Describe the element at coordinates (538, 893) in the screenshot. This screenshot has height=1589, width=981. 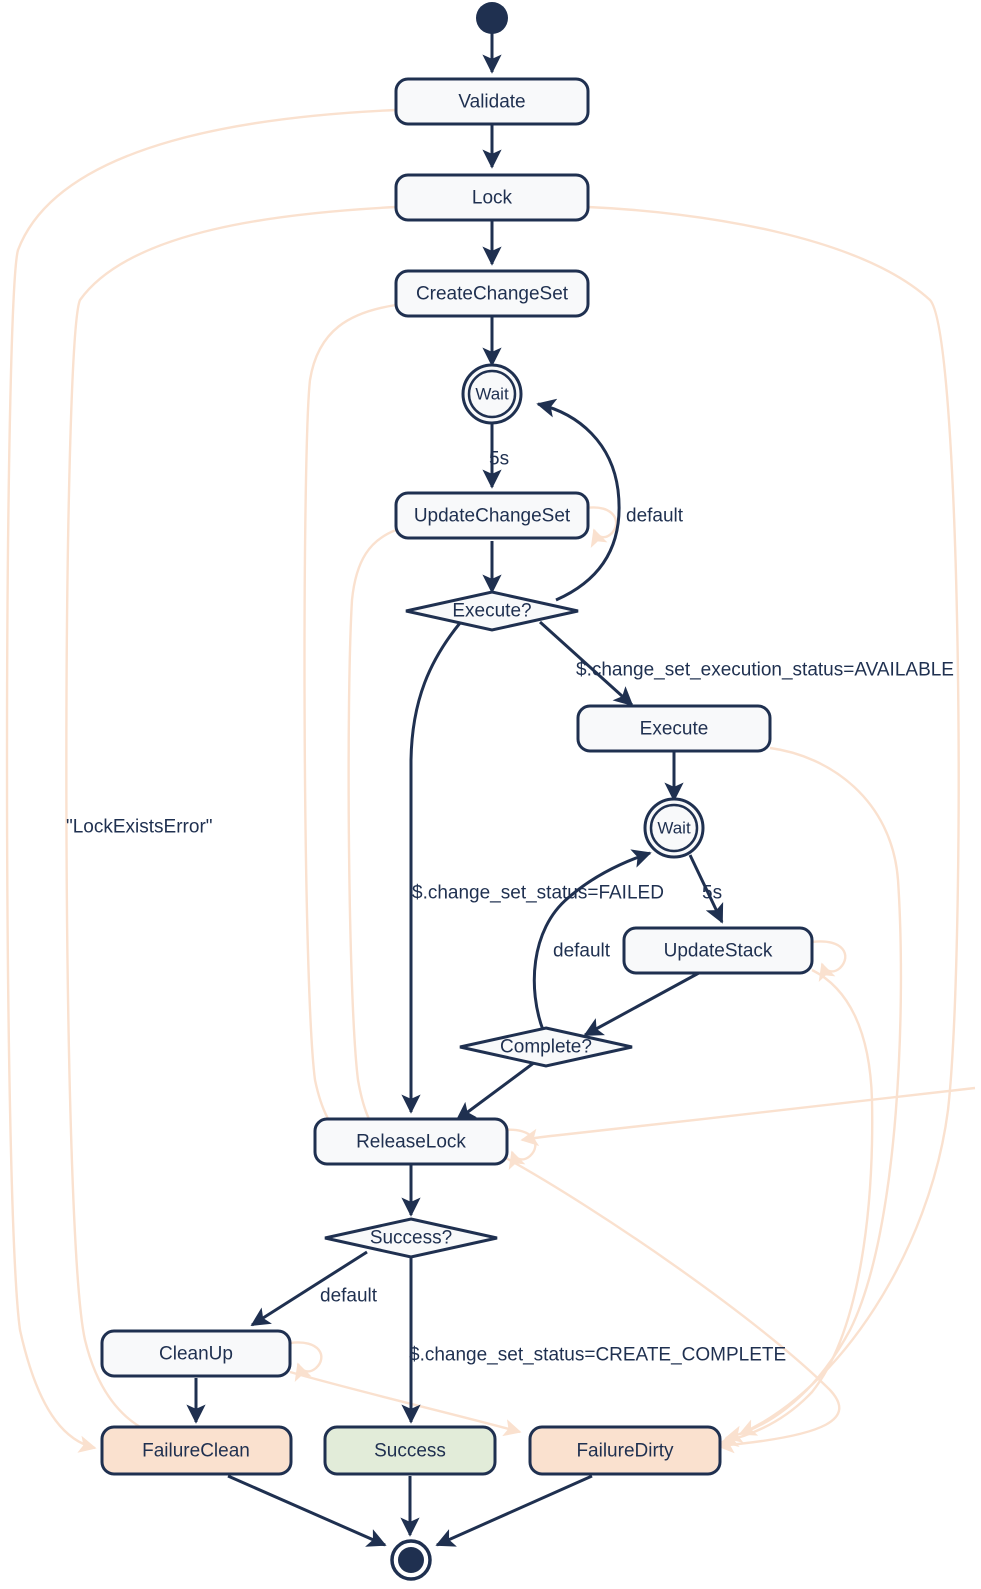
I see `edge-label-changeset-failed: $.change_set_status=FAILED` at that location.